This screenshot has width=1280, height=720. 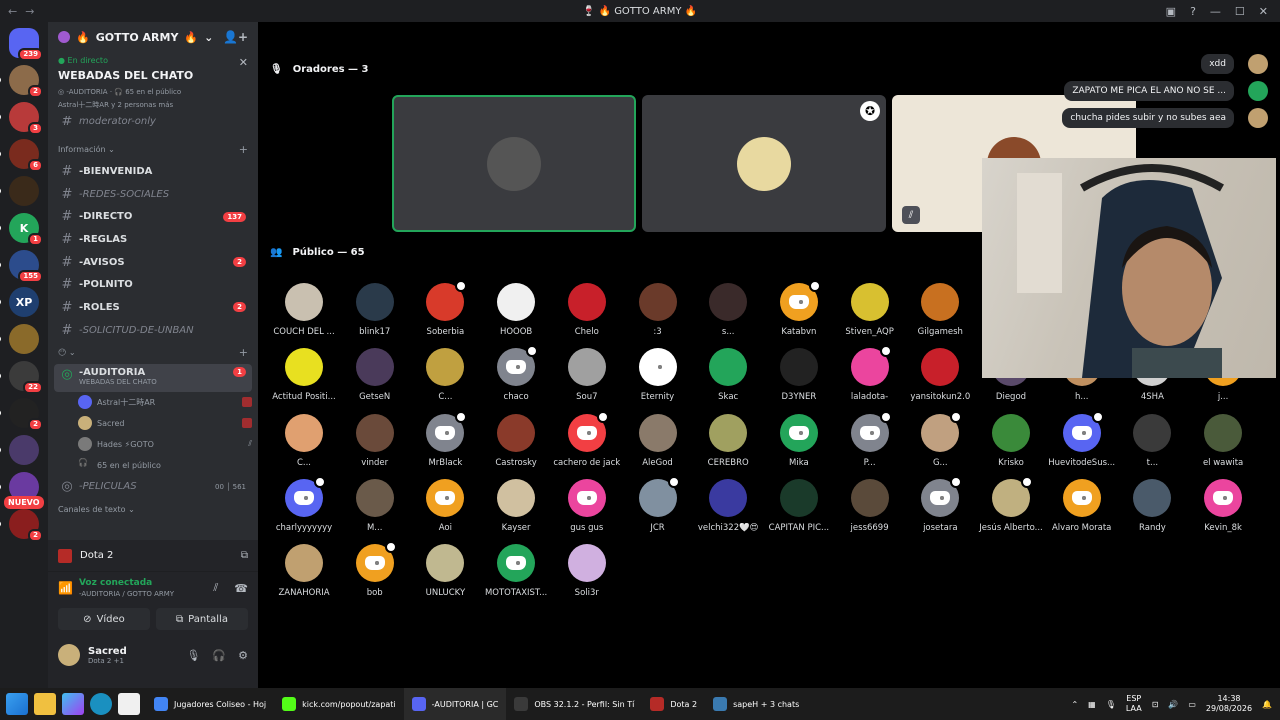 What do you see at coordinates (756, 704) in the screenshot?
I see `taskbar-app: sapeH + 3 chats` at bounding box center [756, 704].